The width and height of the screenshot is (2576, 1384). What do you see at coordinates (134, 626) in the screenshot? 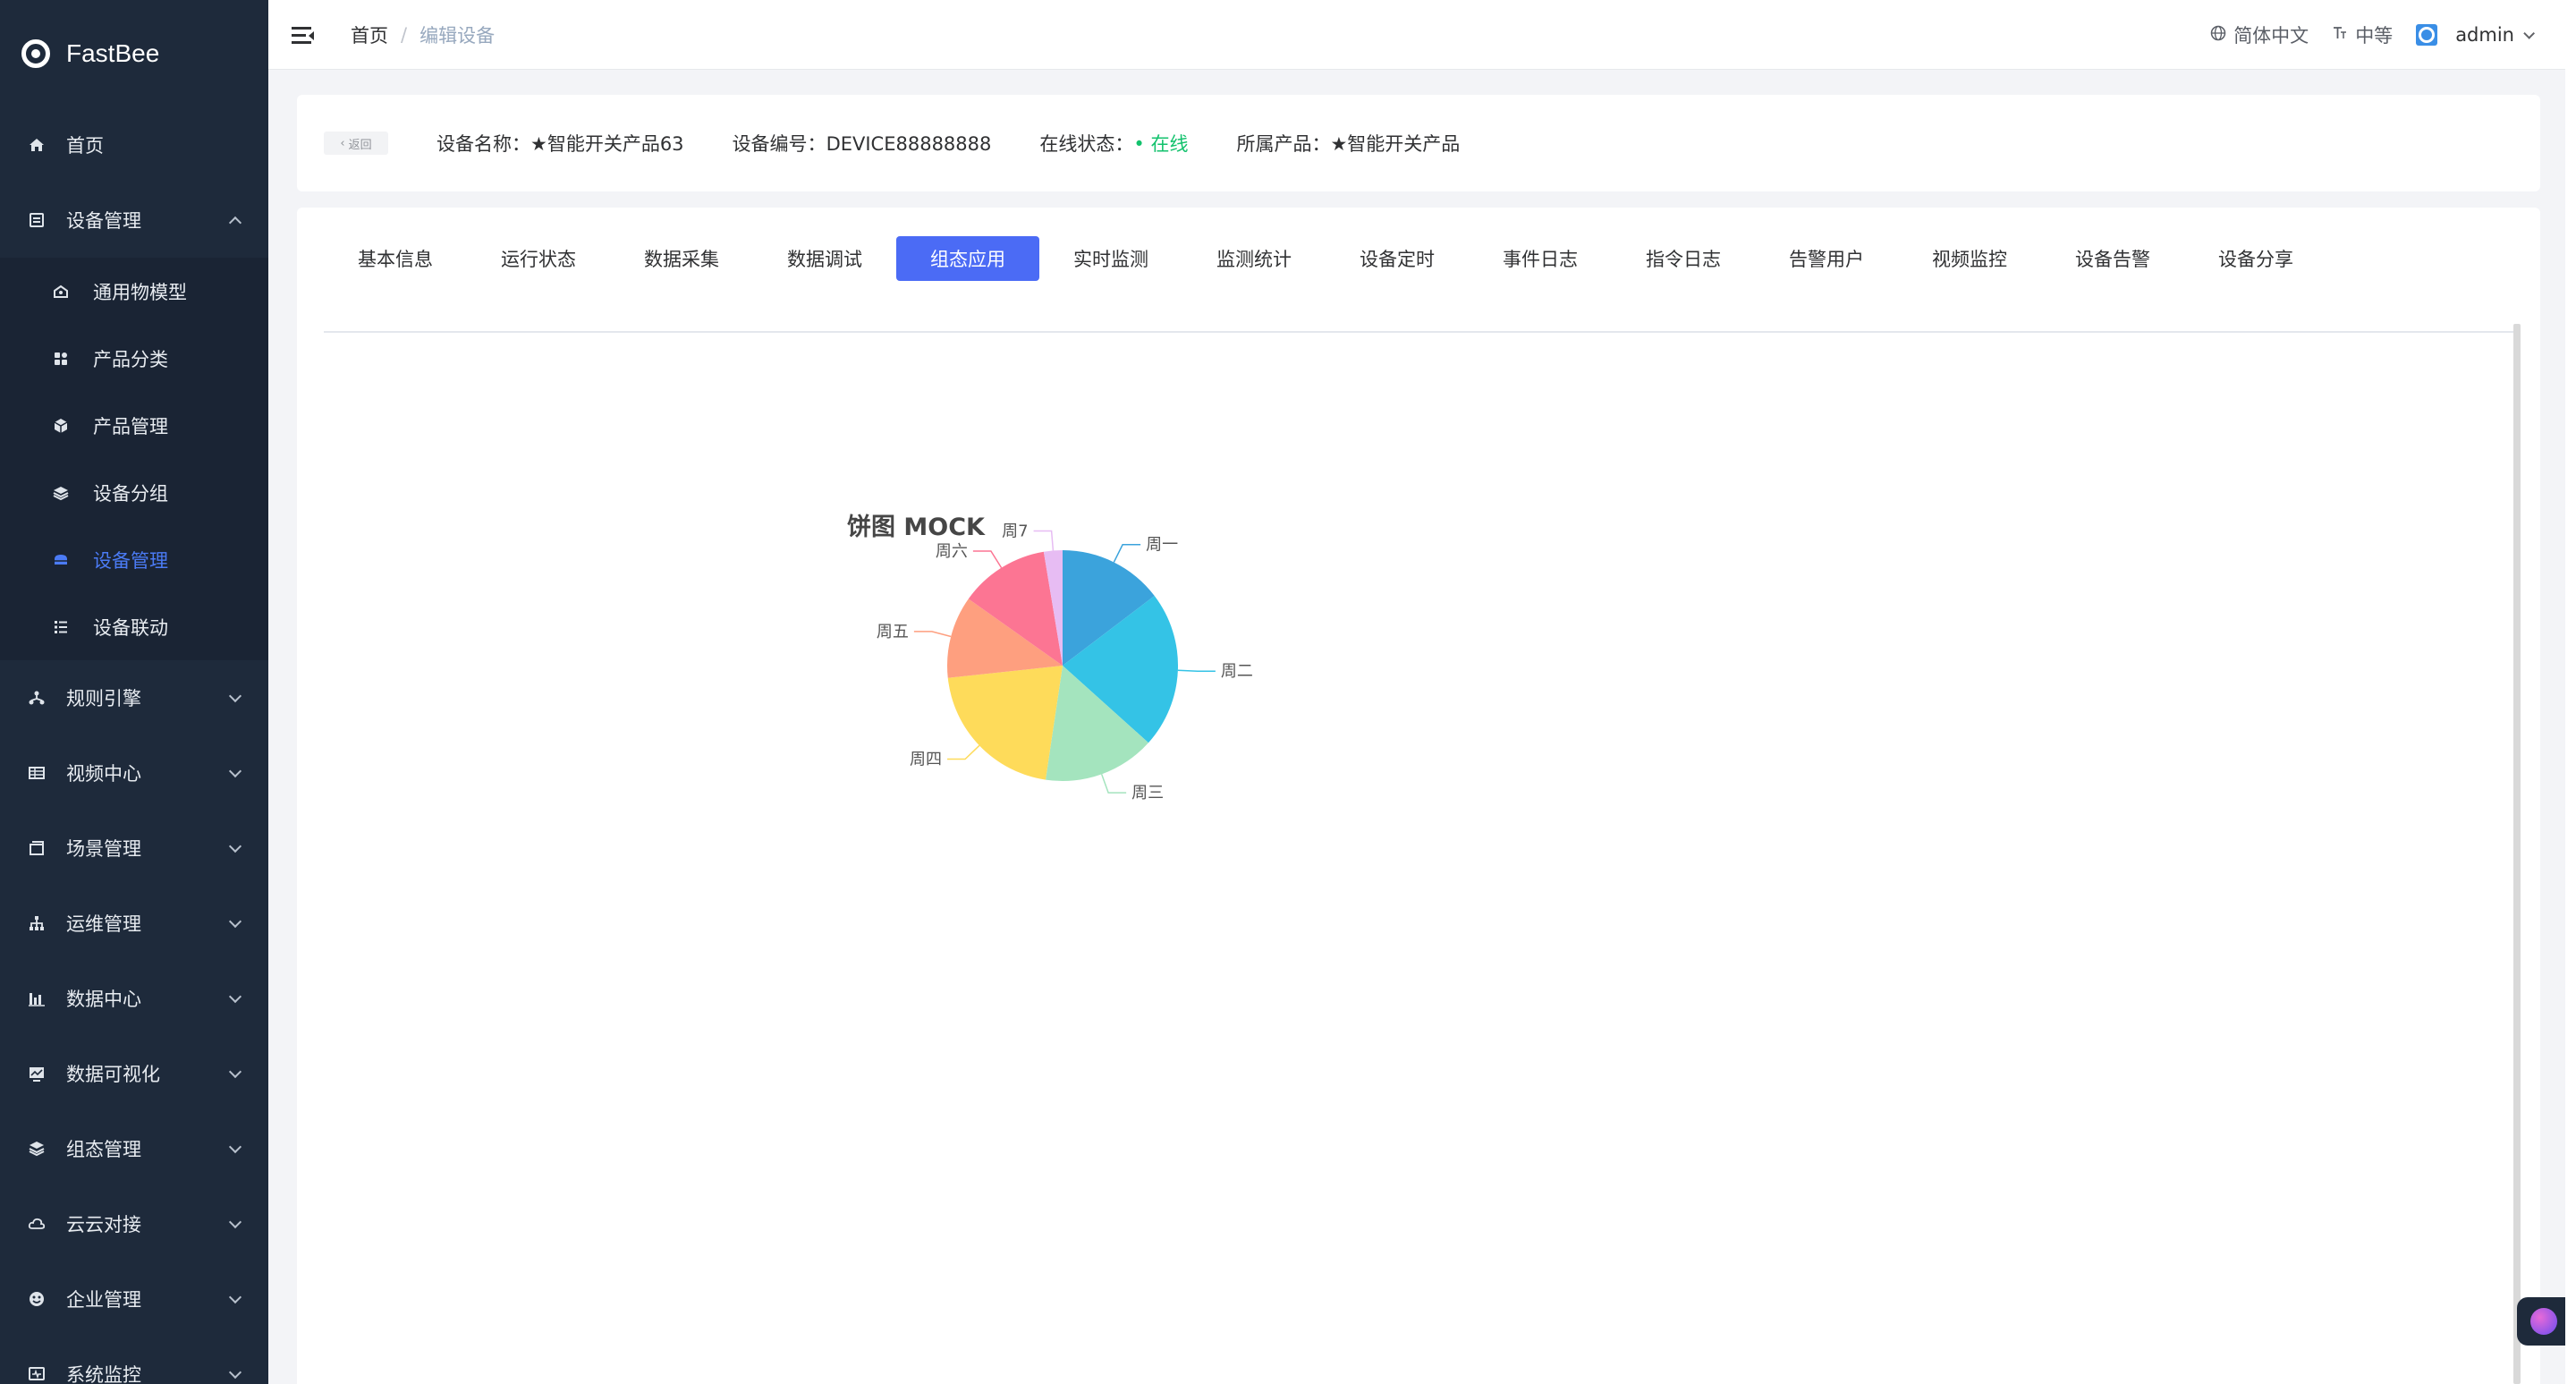
I see `sidebar-subitem-linkage: 设备联动` at bounding box center [134, 626].